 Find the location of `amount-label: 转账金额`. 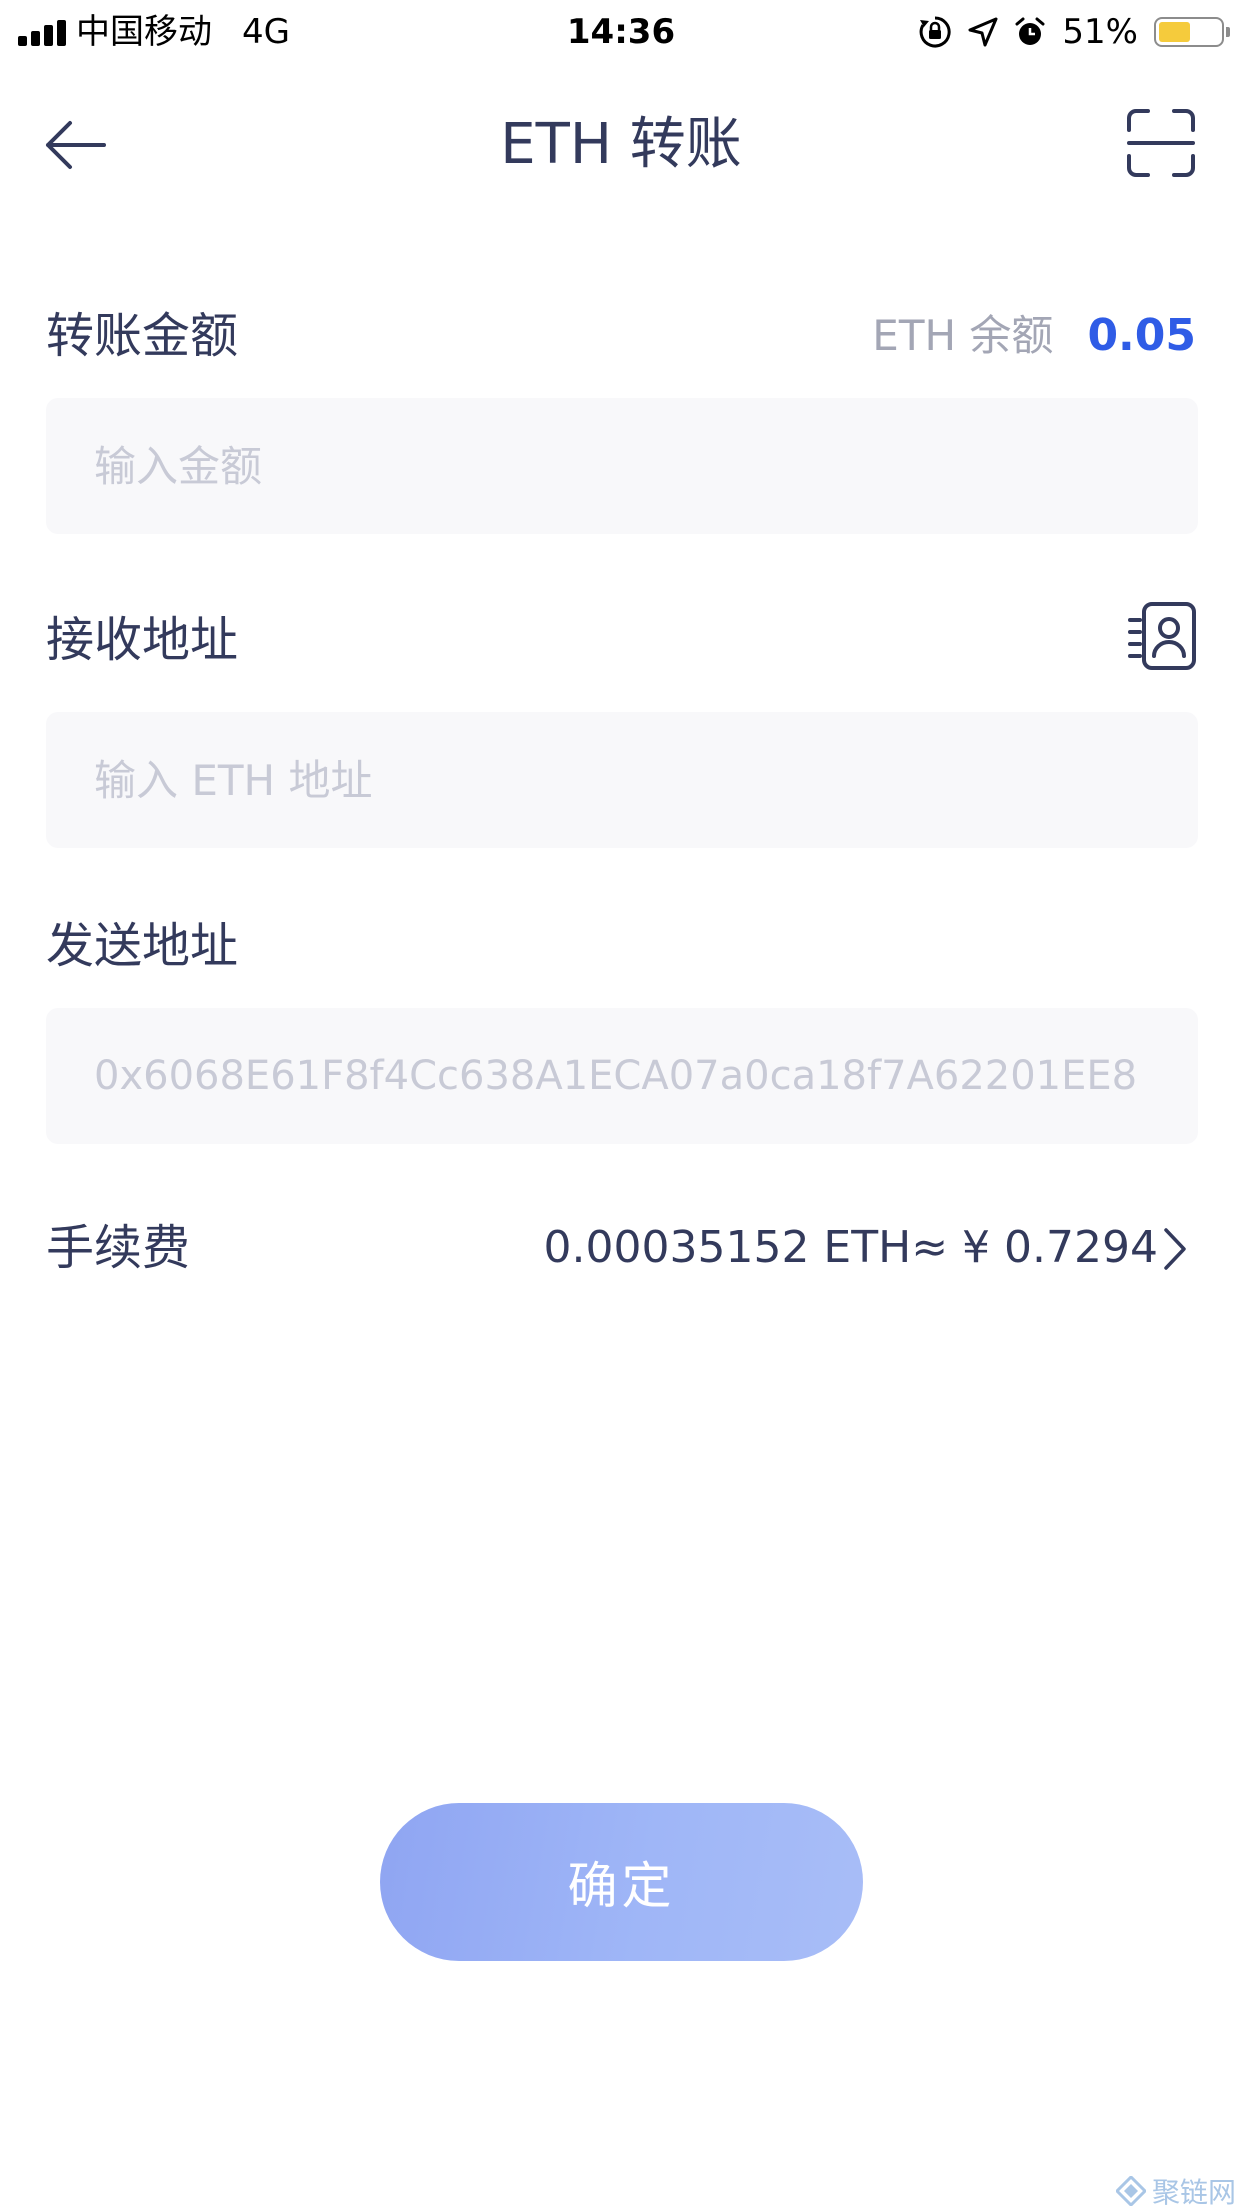

amount-label: 转账金额 is located at coordinates (142, 336).